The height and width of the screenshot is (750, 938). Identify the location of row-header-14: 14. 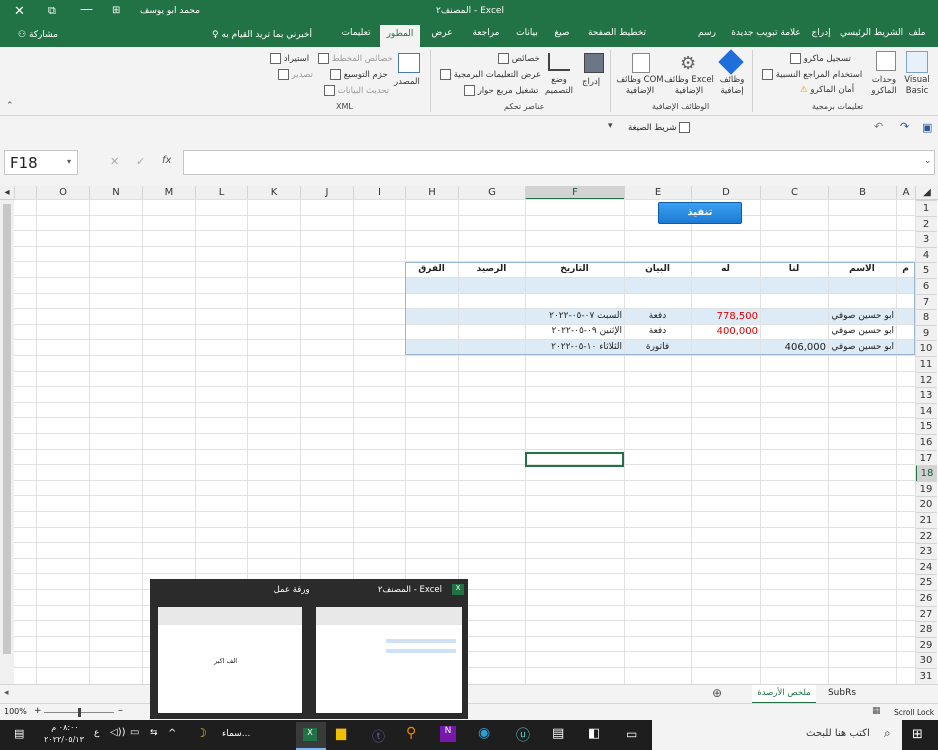
(926, 411).